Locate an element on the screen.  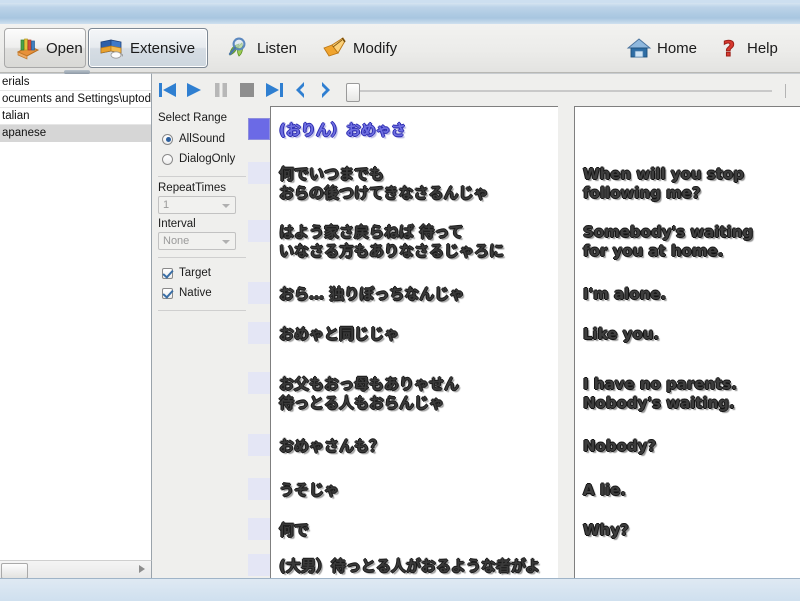
repeat-times-value: 1 is located at coordinates (166, 205).